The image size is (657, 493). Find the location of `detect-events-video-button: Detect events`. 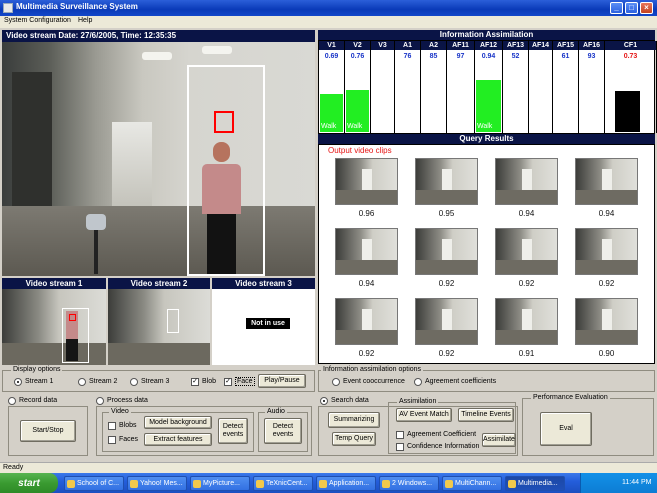

detect-events-video-button: Detect events is located at coordinates (233, 431).